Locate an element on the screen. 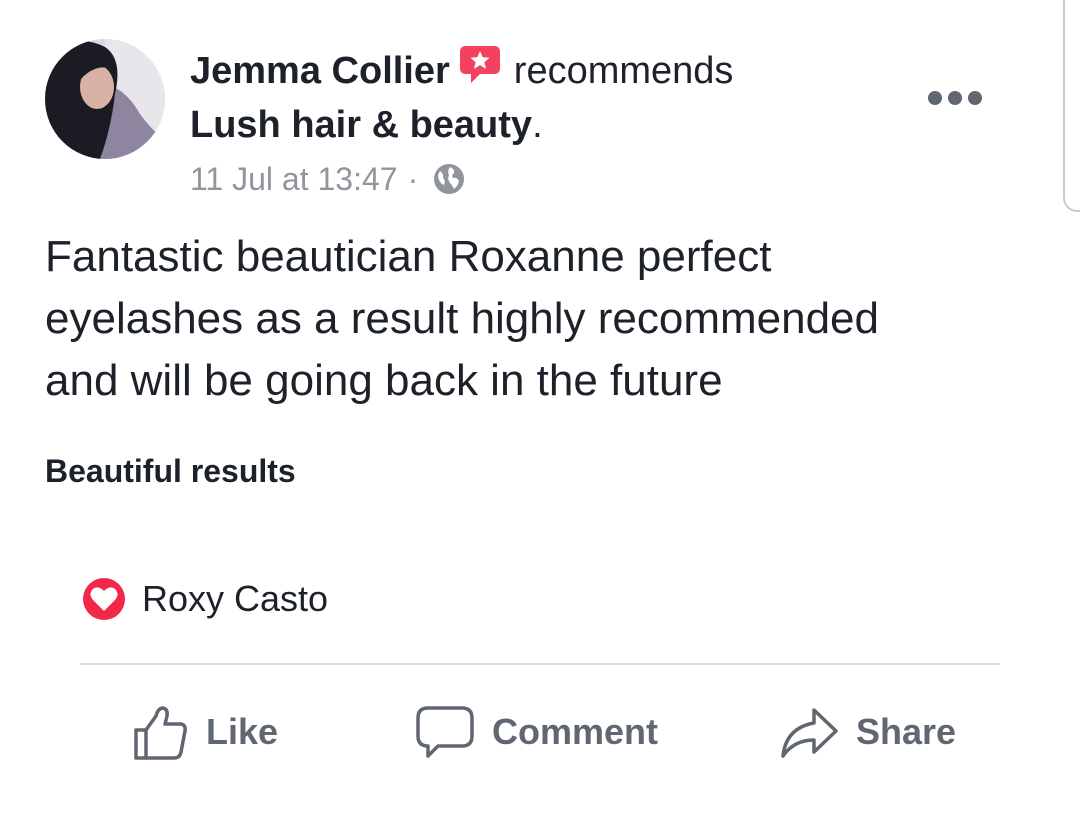 The image size is (1080, 817). love-reaction-icon is located at coordinates (104, 599).